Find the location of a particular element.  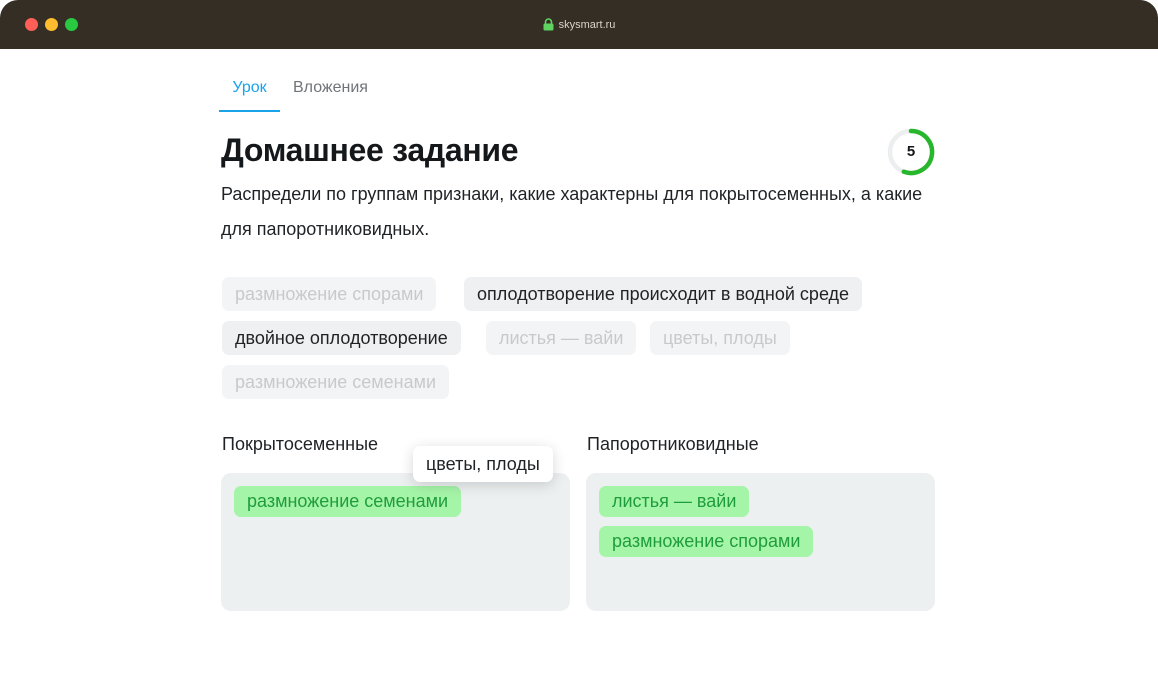

browser-titlebar: skysmart.ru is located at coordinates (579, 24).